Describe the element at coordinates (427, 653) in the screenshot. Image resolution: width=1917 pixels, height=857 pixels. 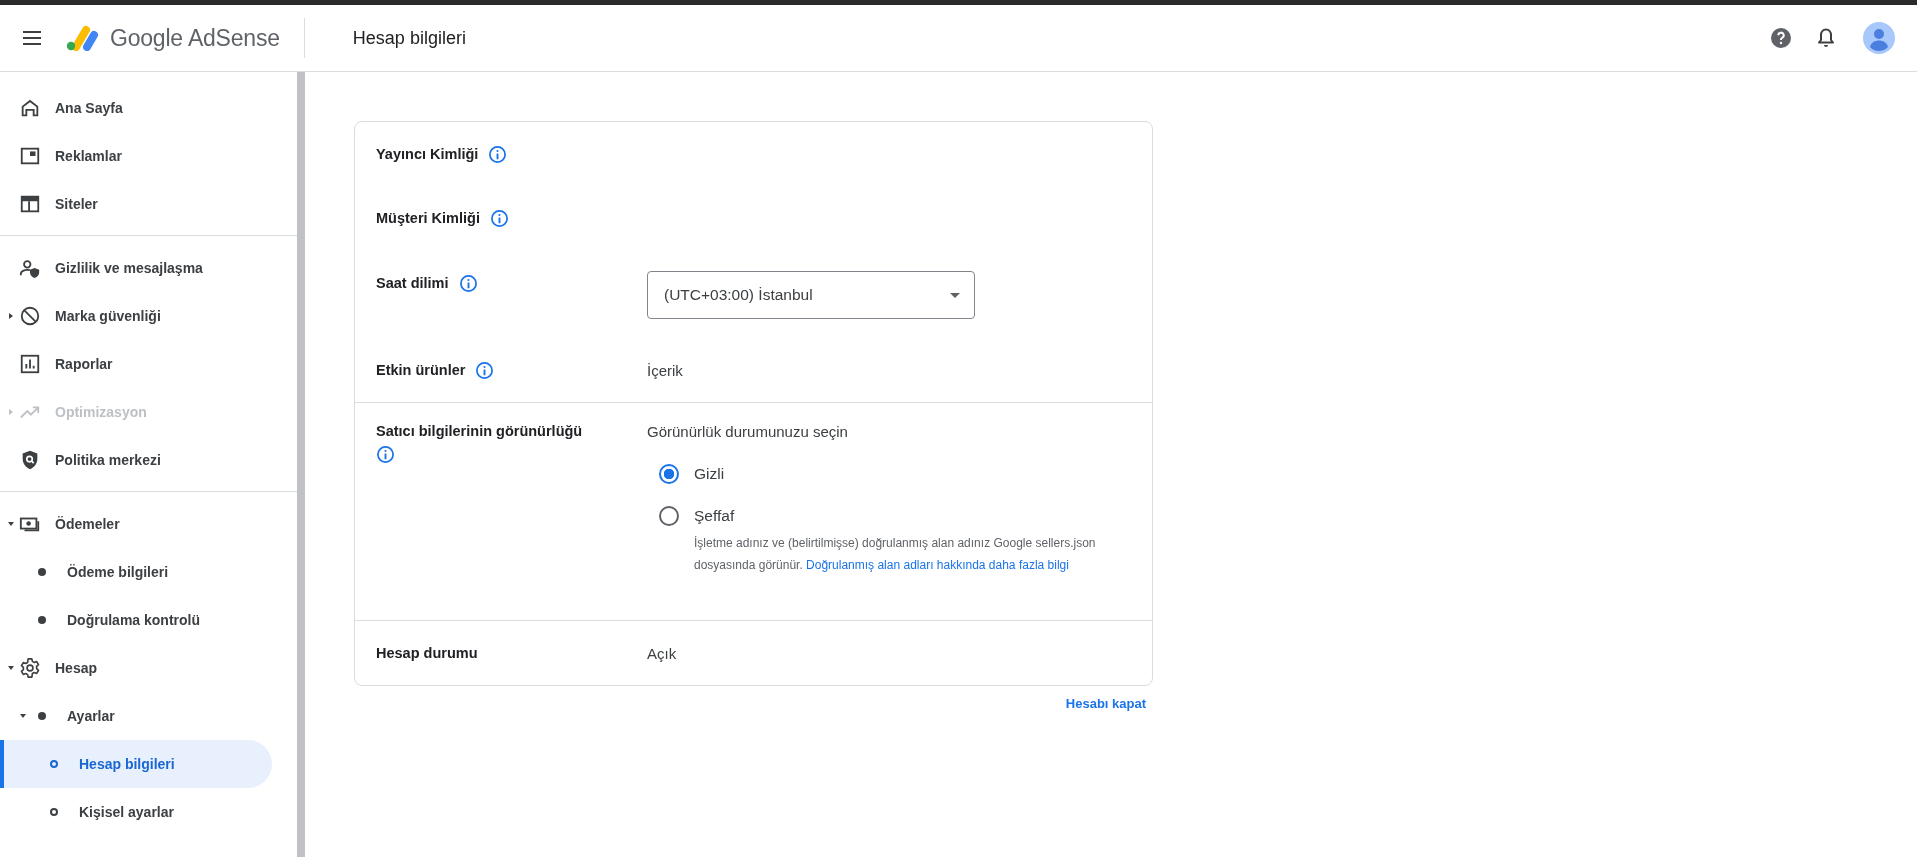
I see `field-label: Hesap durumu` at that location.